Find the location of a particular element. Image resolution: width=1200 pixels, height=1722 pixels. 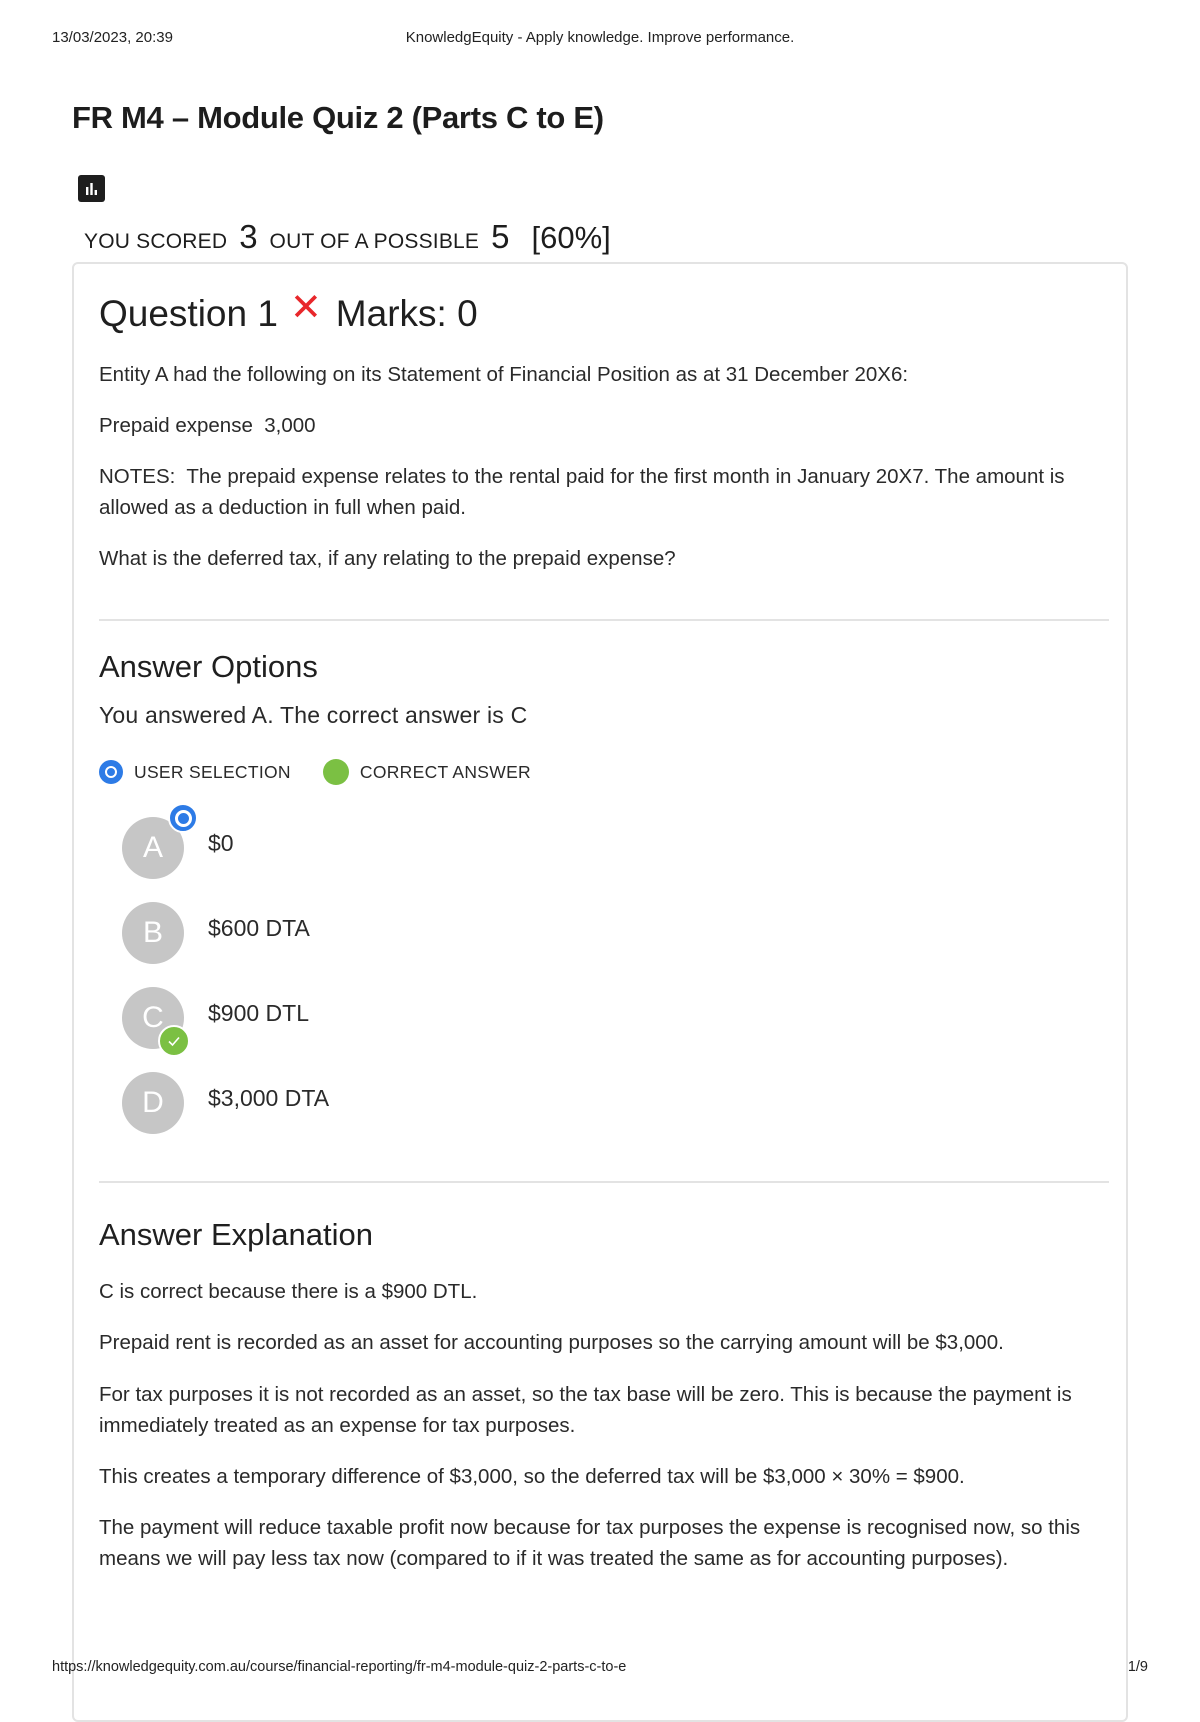

bar-chart-icon is located at coordinates (91, 188).